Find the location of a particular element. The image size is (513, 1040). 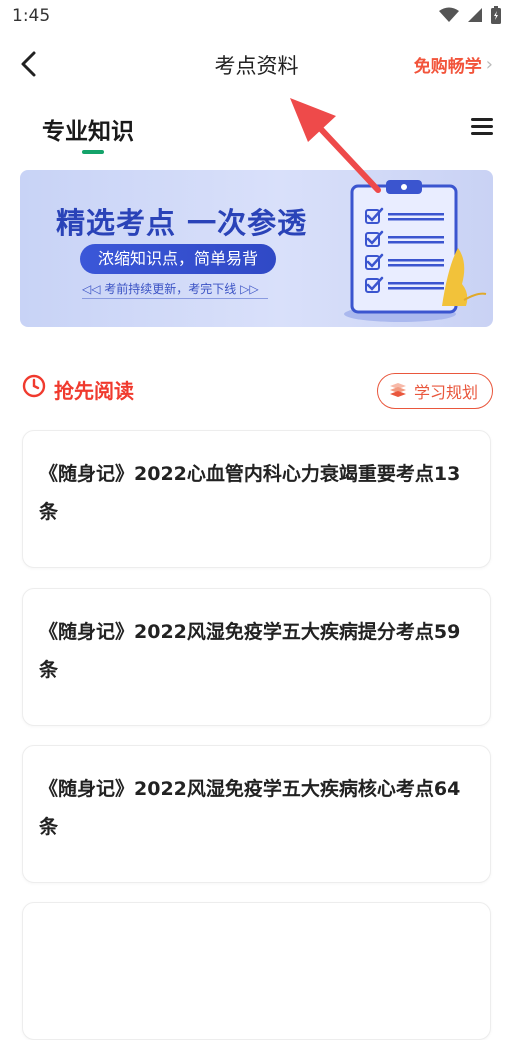

article-title: 《随身记》2022风湿免疫学五大疾病核心考点64条 is located at coordinates (250, 808).